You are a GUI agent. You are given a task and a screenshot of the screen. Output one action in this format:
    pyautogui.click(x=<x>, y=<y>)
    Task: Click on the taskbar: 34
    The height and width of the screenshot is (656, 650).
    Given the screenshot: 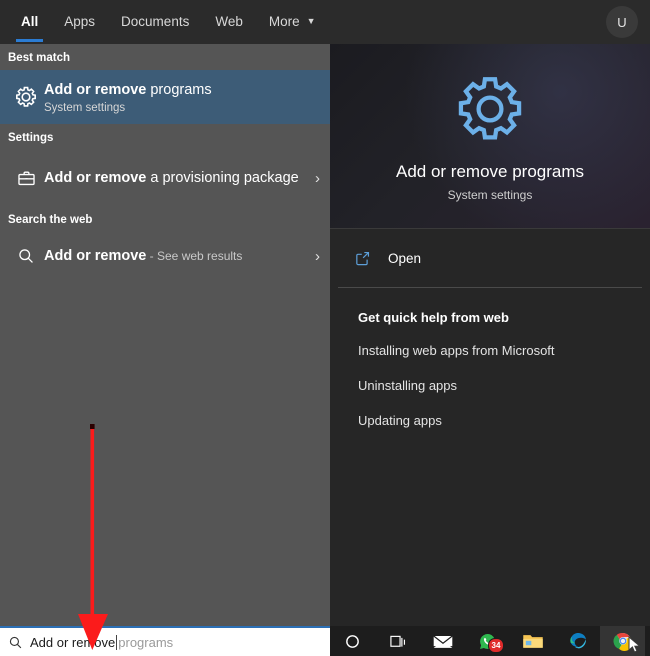 What is the action you would take?
    pyautogui.click(x=490, y=641)
    